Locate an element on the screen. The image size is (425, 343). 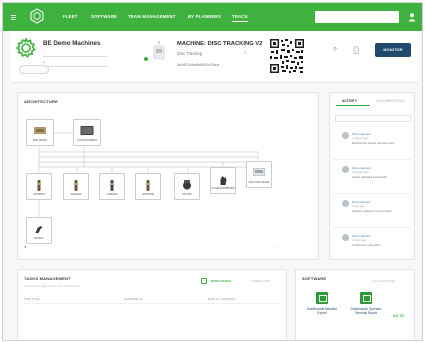
status-dot is located at coordinates (146, 59).